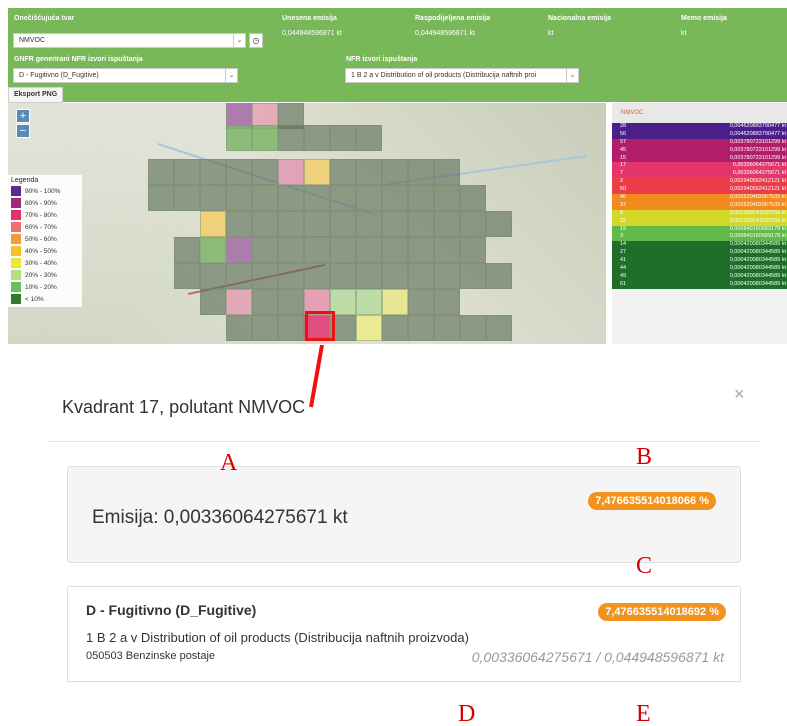  Describe the element at coordinates (699, 245) in the screenshot. I see `color-table-row: 14 0,000420080344589 kt` at that location.